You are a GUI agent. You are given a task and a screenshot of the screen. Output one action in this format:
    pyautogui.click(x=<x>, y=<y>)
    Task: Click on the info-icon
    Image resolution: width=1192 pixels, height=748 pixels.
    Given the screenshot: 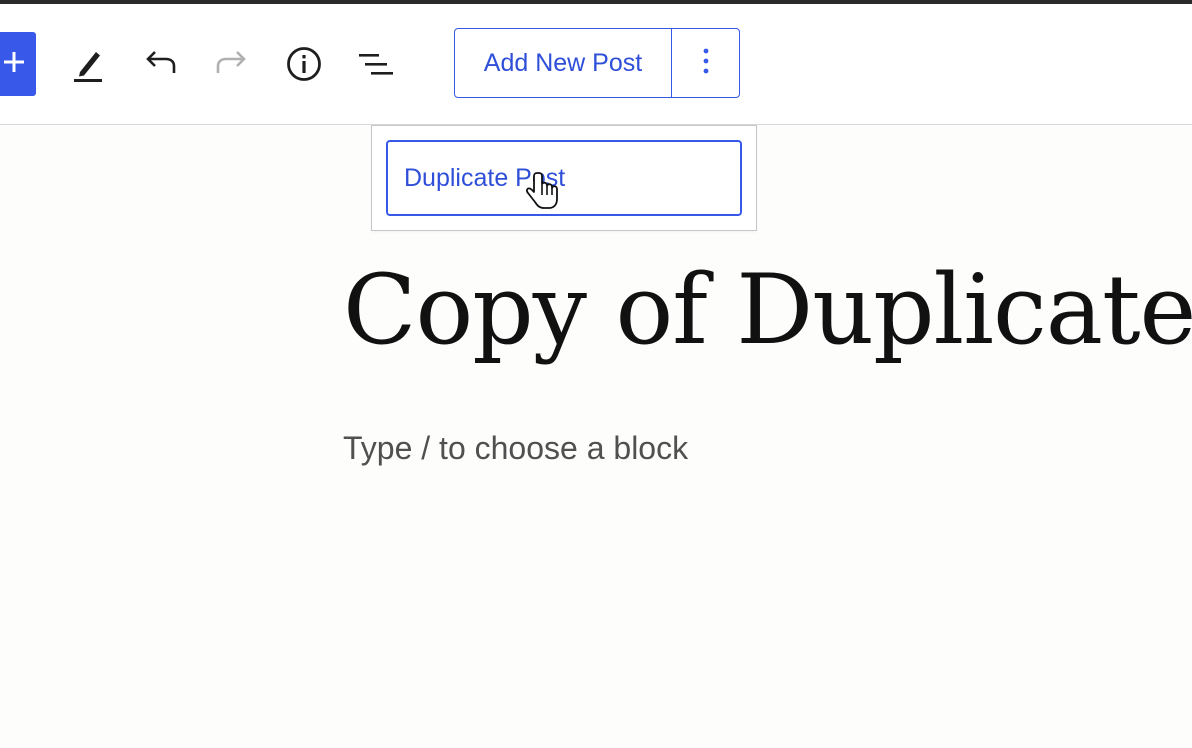 What is the action you would take?
    pyautogui.click(x=304, y=64)
    